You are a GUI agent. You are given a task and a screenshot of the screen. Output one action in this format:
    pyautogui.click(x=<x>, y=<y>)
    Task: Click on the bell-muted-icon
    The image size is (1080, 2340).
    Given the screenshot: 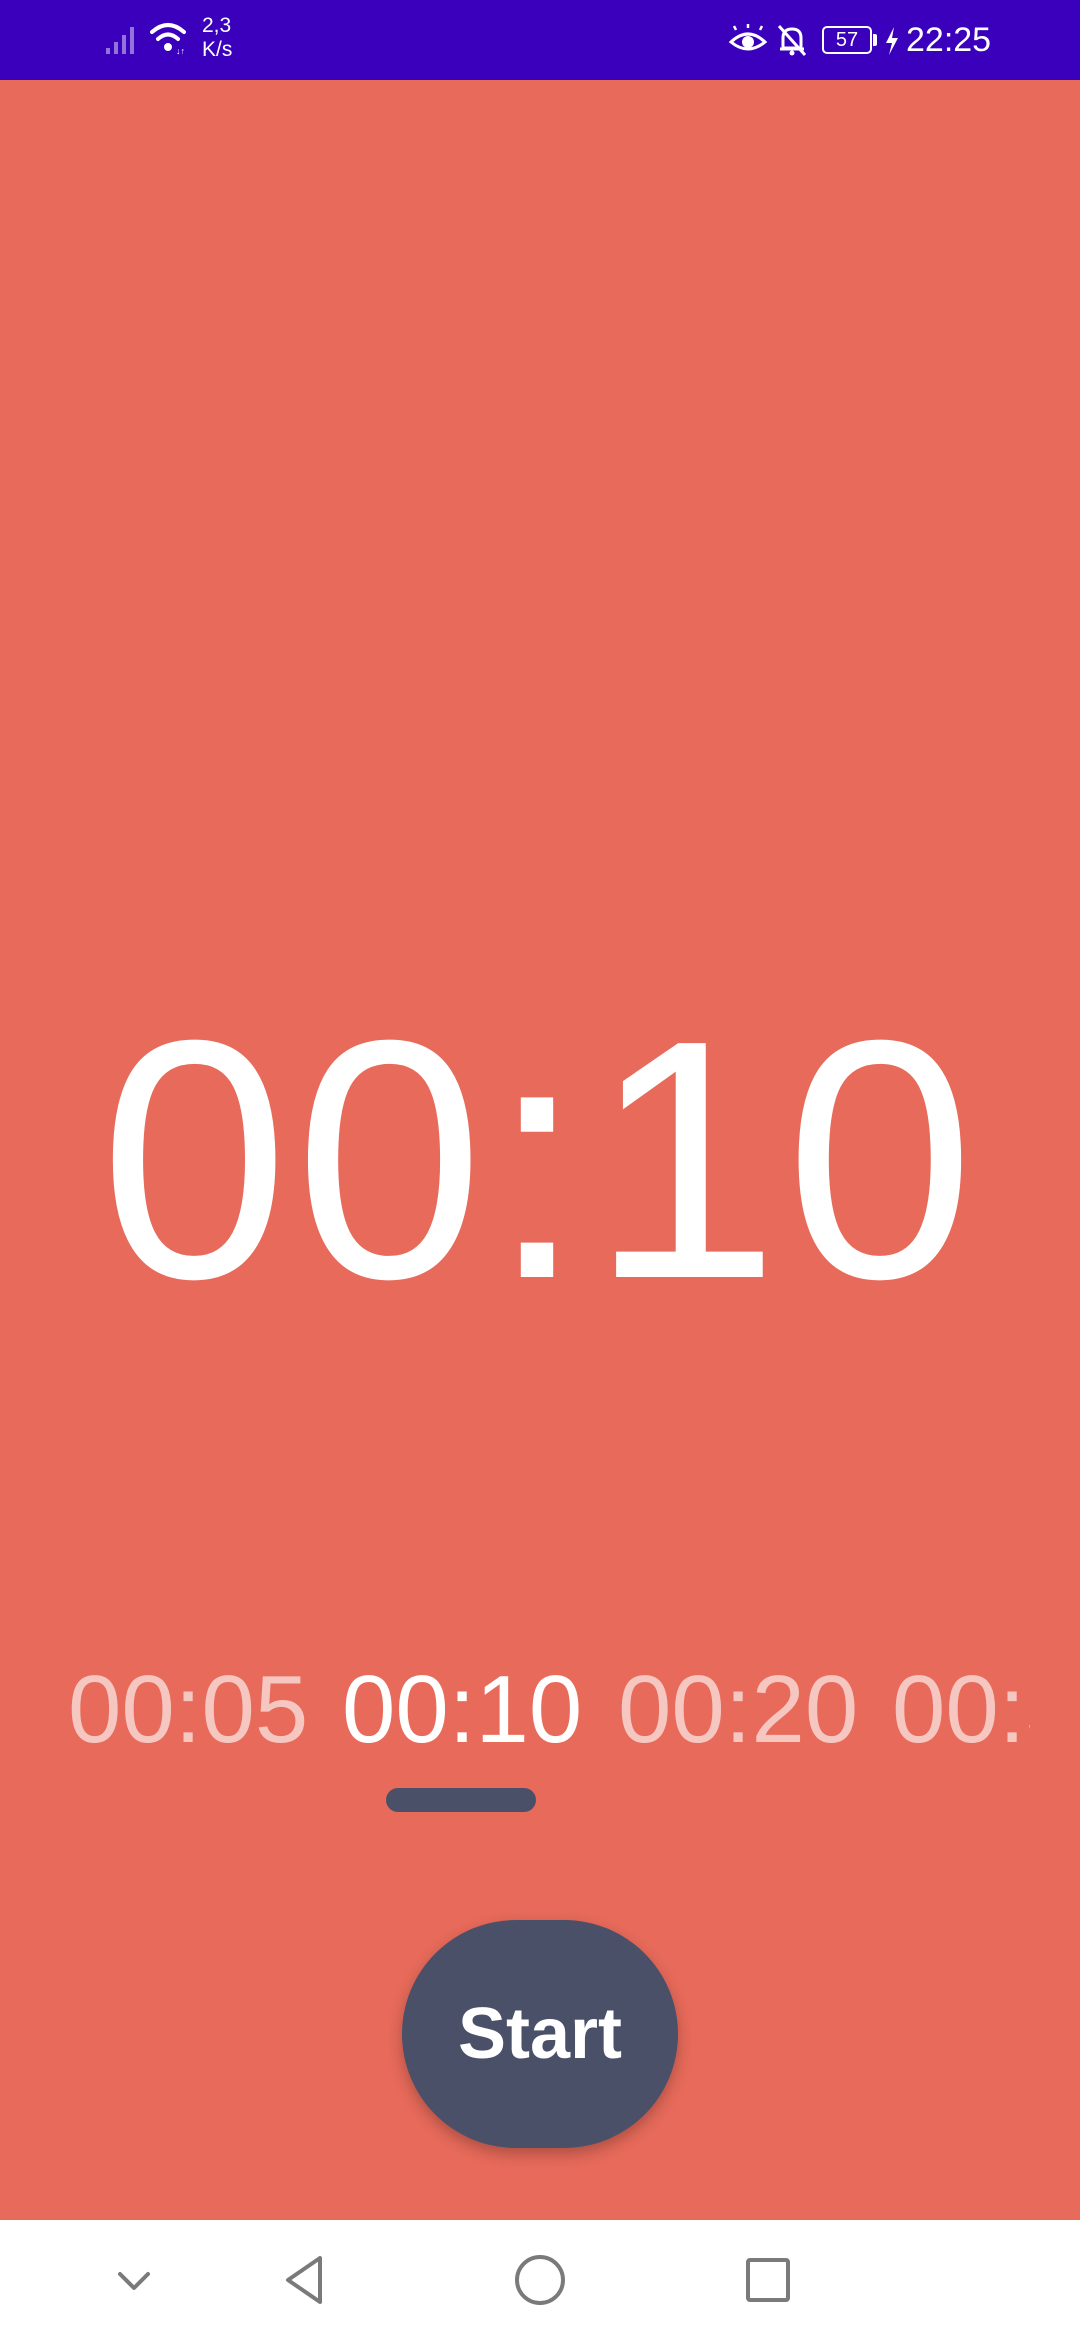 What is the action you would take?
    pyautogui.click(x=792, y=40)
    